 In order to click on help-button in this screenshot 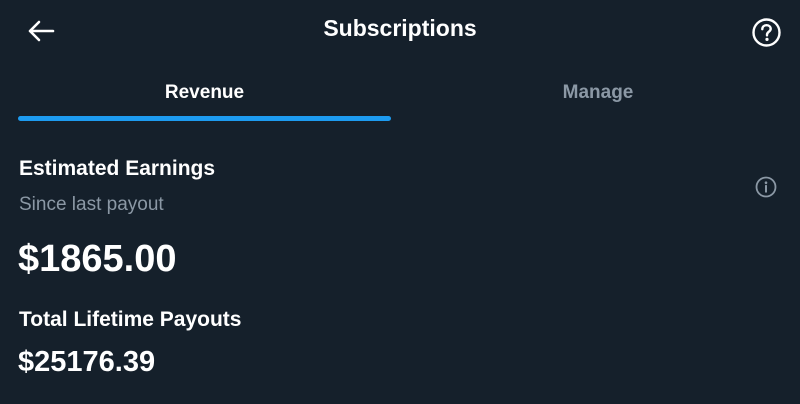, I will do `click(766, 32)`.